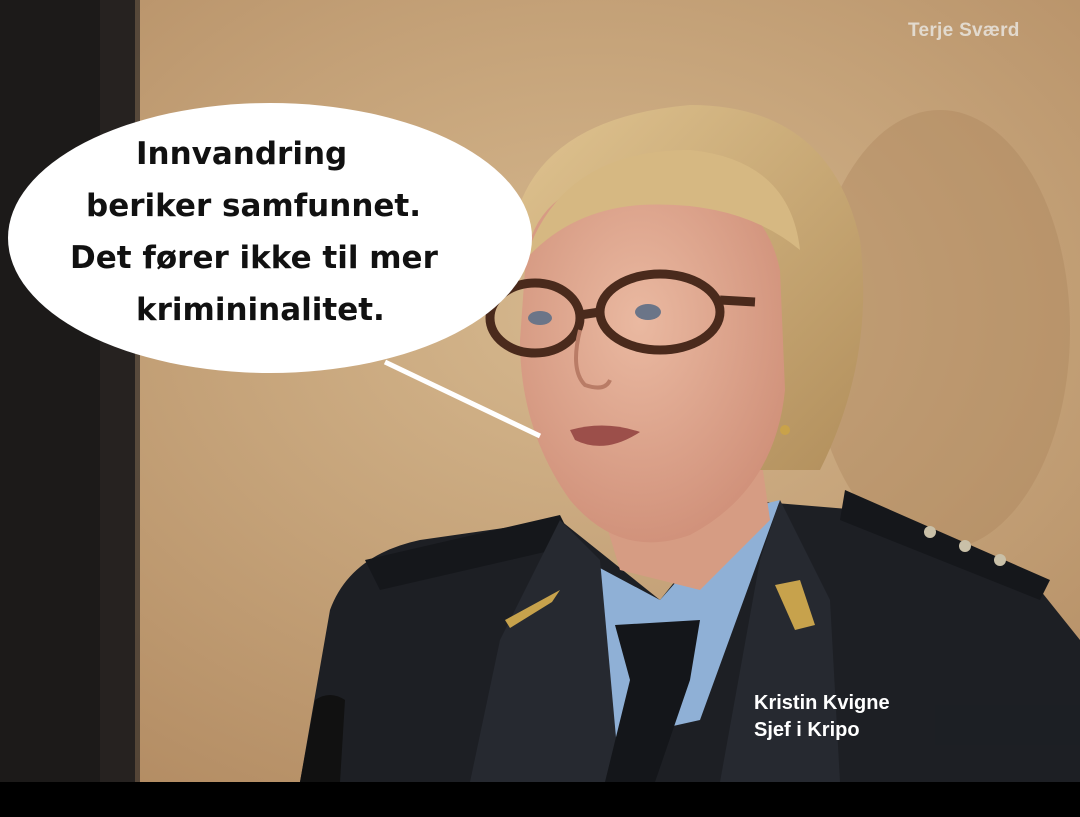 This screenshot has height=817, width=1080. What do you see at coordinates (254, 258) in the screenshot?
I see `speech-line: Det fører ikke til mer` at bounding box center [254, 258].